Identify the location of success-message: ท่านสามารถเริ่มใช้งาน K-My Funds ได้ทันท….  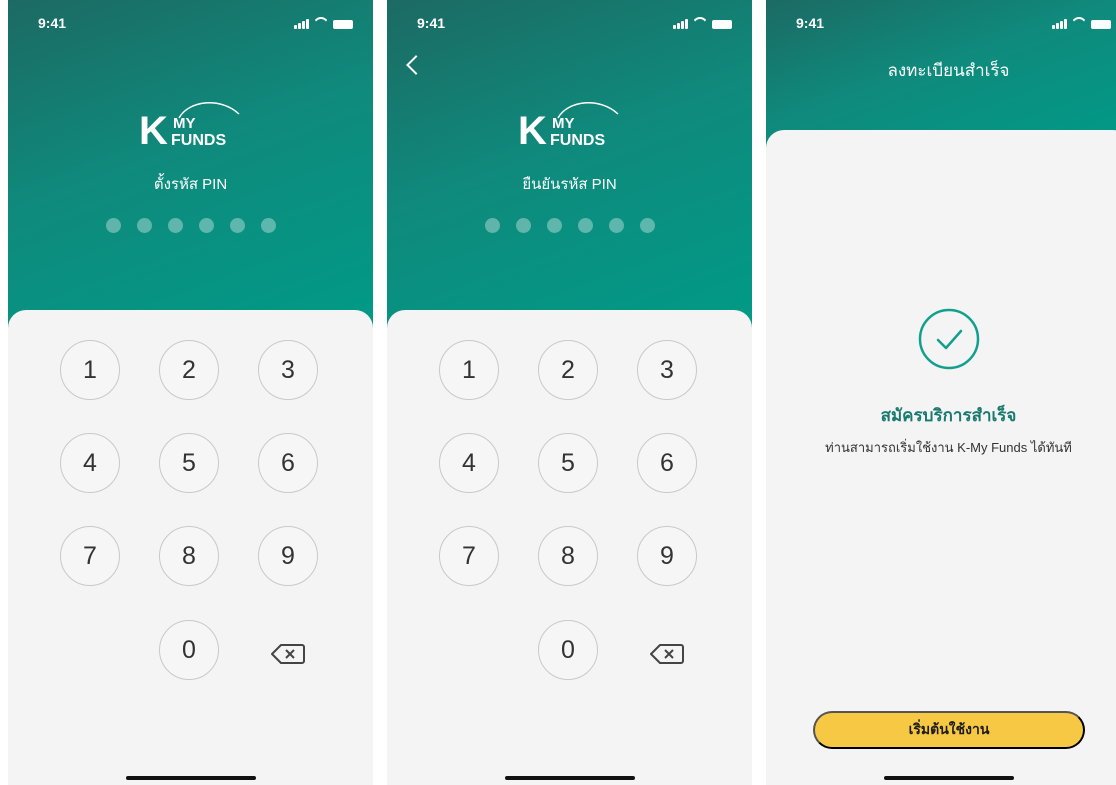
(948, 447).